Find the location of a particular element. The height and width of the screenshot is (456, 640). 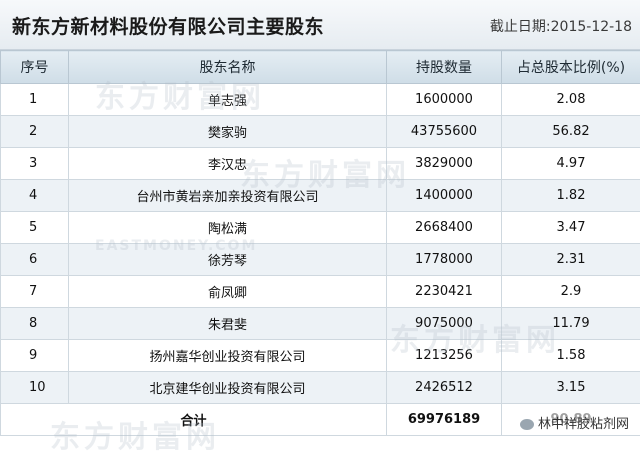

row-pct: 3.15 is located at coordinates (571, 388).